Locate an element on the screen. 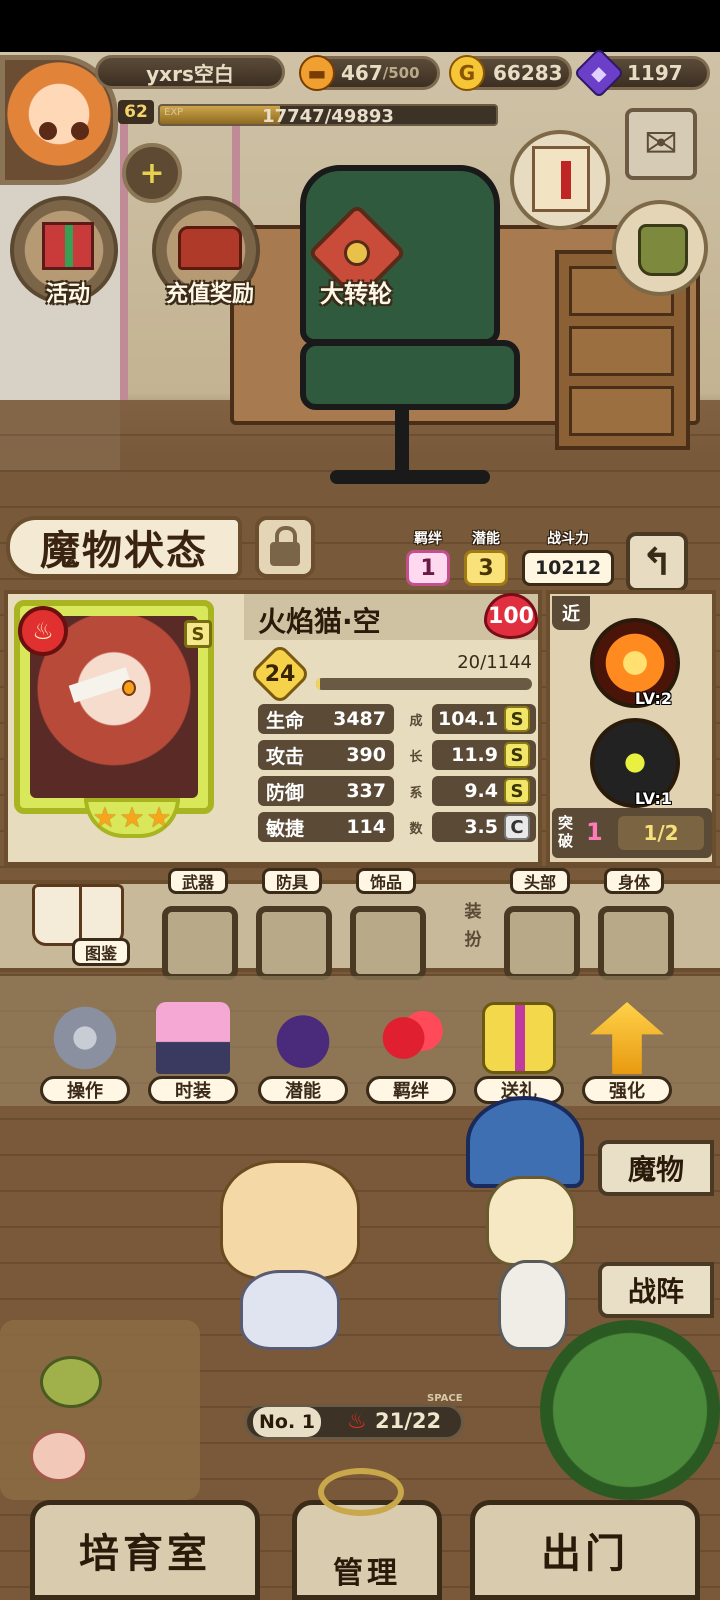 The image size is (720, 1600). gift-button: 送礼 is located at coordinates (519, 1054).